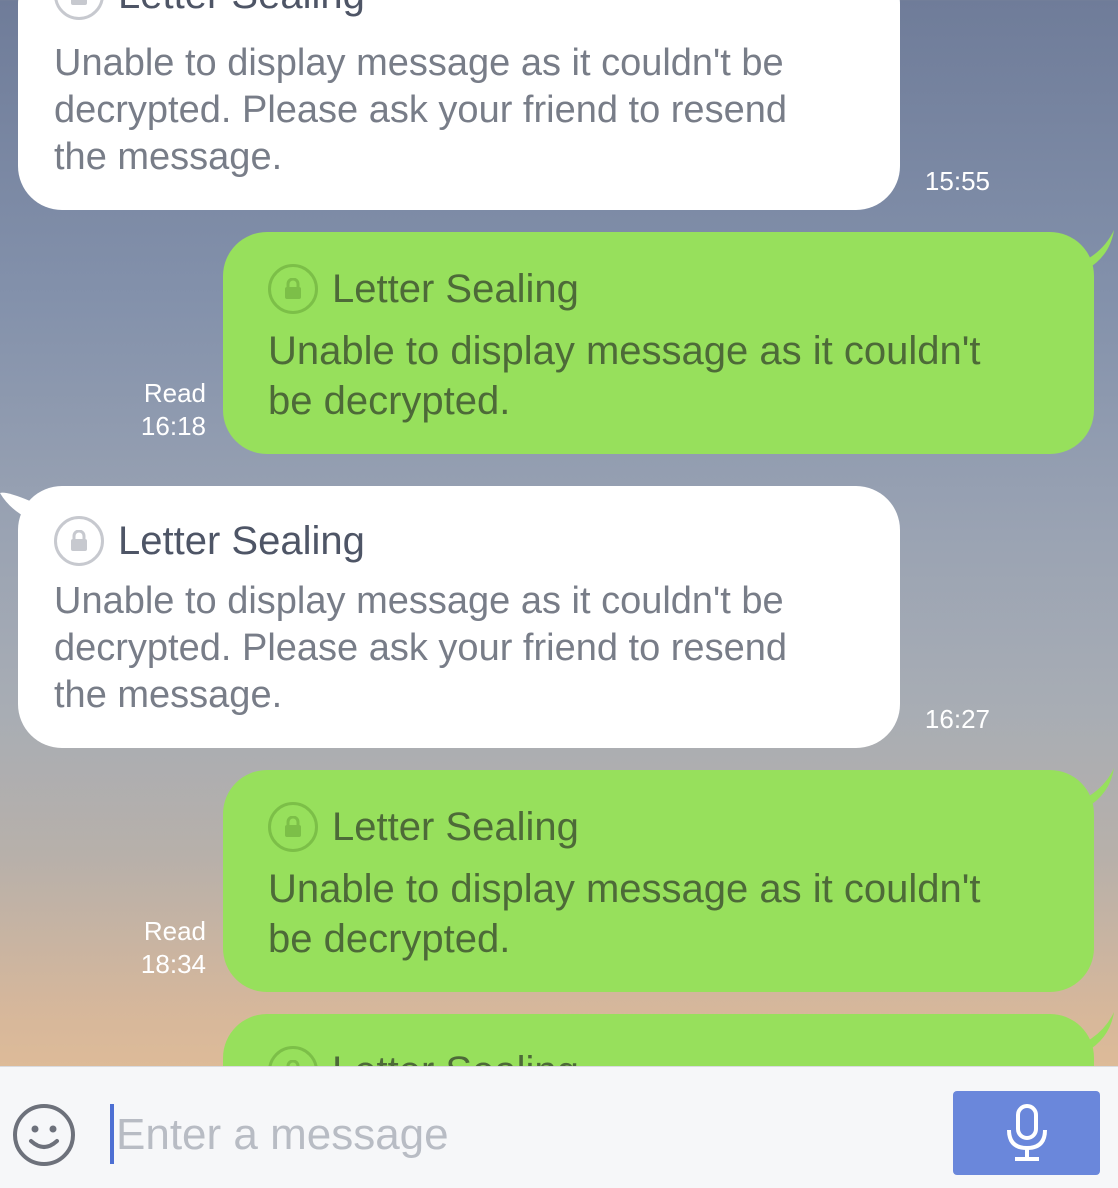 This screenshot has height=1188, width=1118. What do you see at coordinates (658, 1040) in the screenshot?
I see `outgoing-message: Letter Sealing` at bounding box center [658, 1040].